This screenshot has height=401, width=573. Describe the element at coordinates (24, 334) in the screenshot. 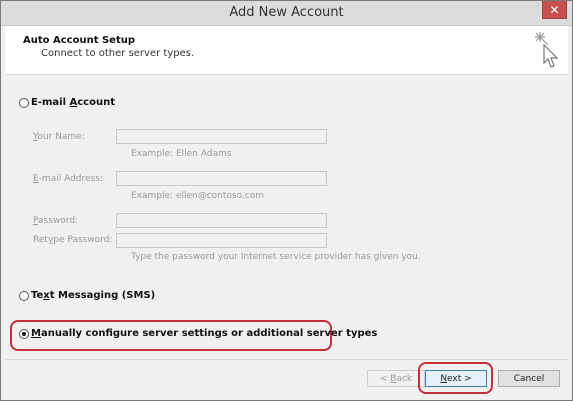

I see `manual-config-radio` at that location.